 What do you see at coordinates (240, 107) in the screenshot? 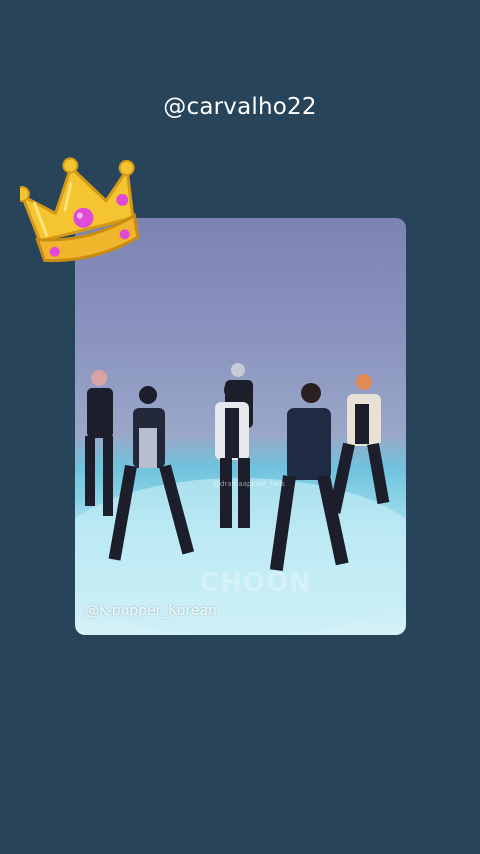
I see `username-label: @carvalho22` at bounding box center [240, 107].